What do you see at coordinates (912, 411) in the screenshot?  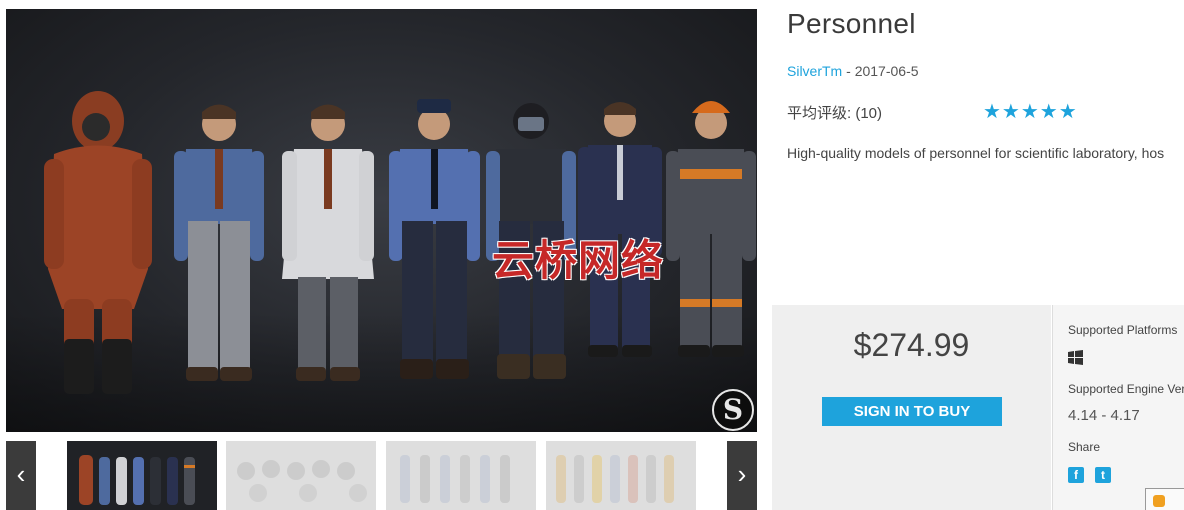 I see `sign-in-to-buy-button: SIGN IN TO BUY` at bounding box center [912, 411].